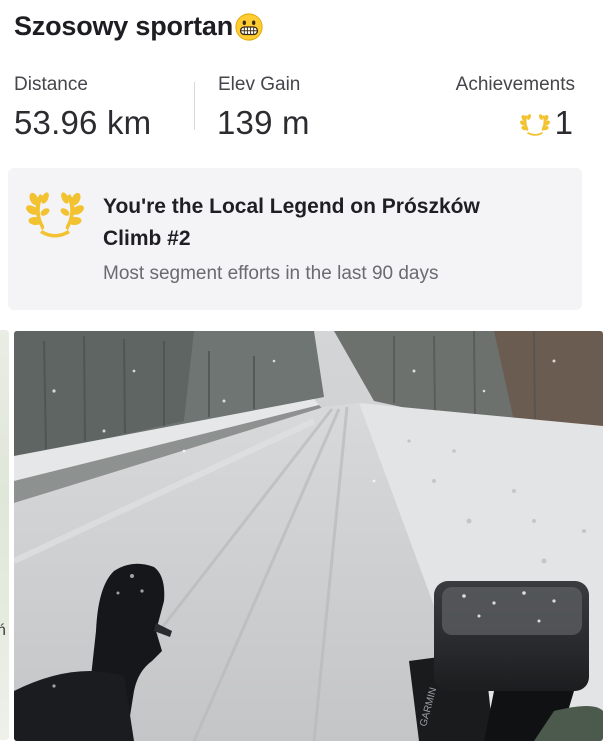 The image size is (603, 750). What do you see at coordinates (124, 25) in the screenshot?
I see `activity-title-text: Szosowy sportan` at bounding box center [124, 25].